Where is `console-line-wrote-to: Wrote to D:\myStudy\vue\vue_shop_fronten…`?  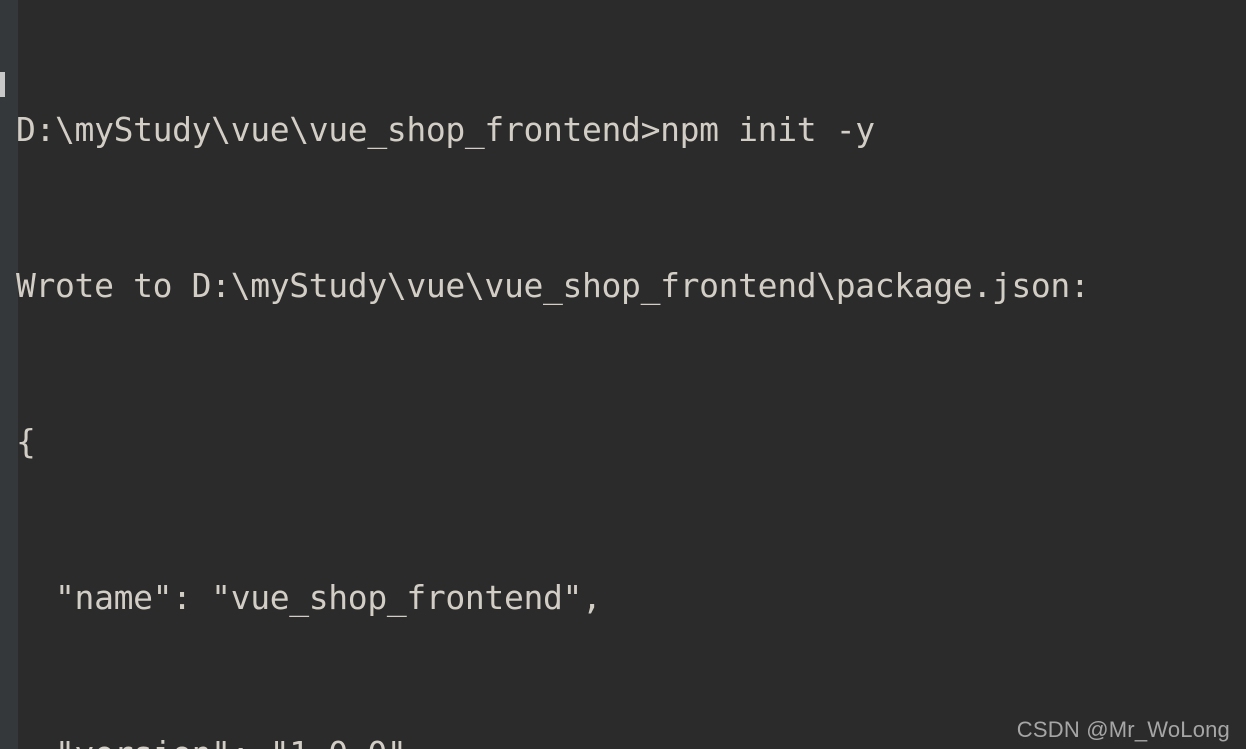
console-line-wrote-to: Wrote to D:\myStudy\vue\vue_shop_fronten… is located at coordinates (553, 285).